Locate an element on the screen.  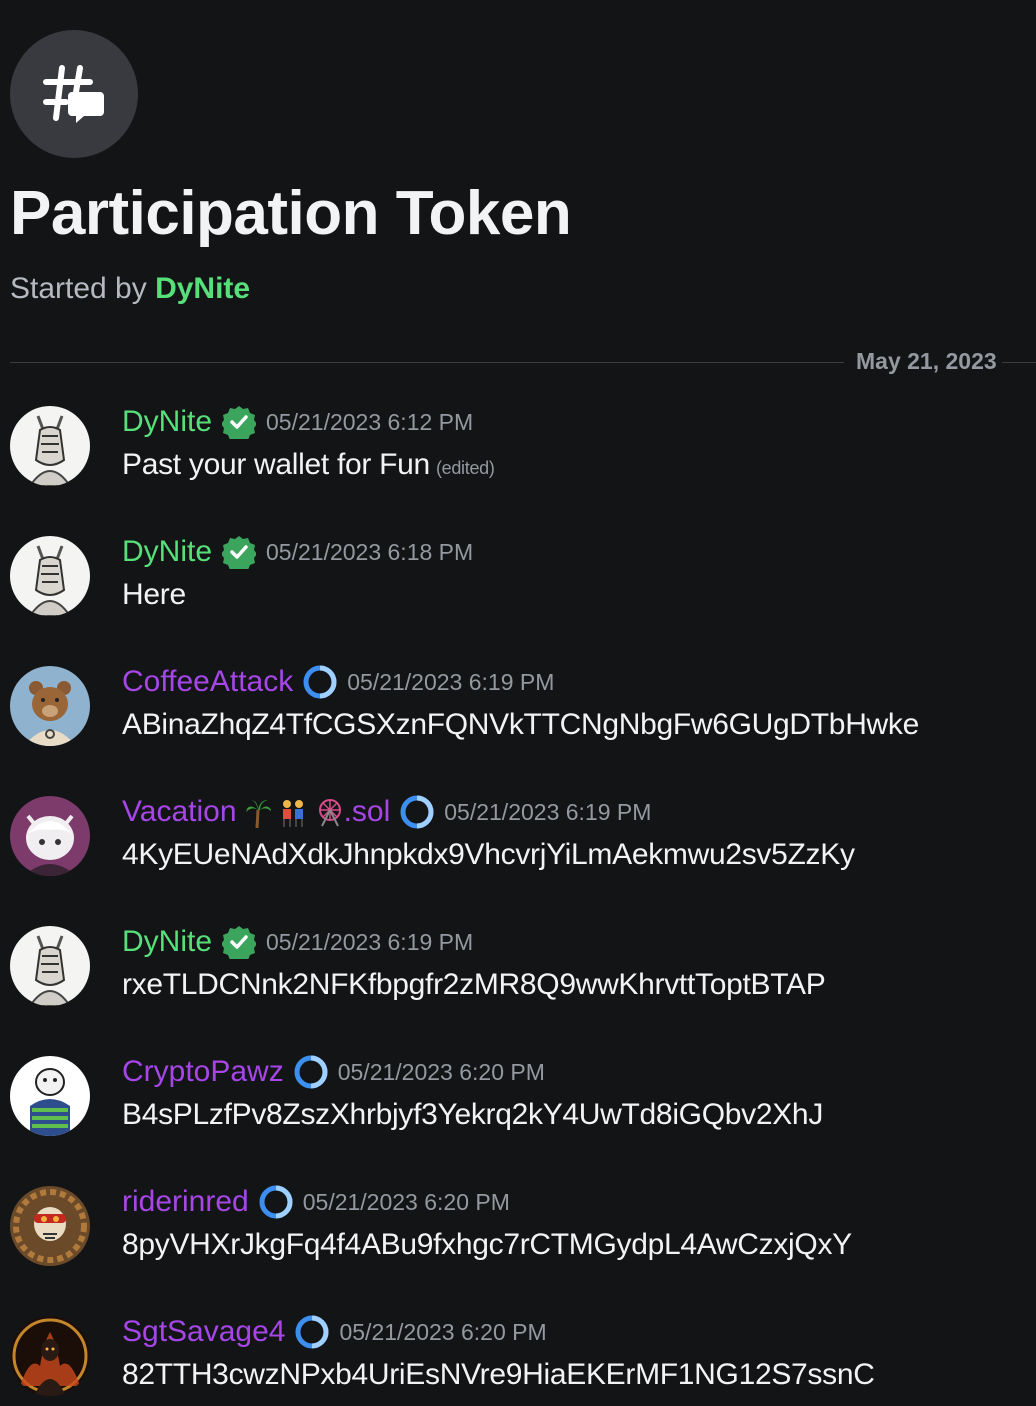
message-text: Here is located at coordinates (154, 594).